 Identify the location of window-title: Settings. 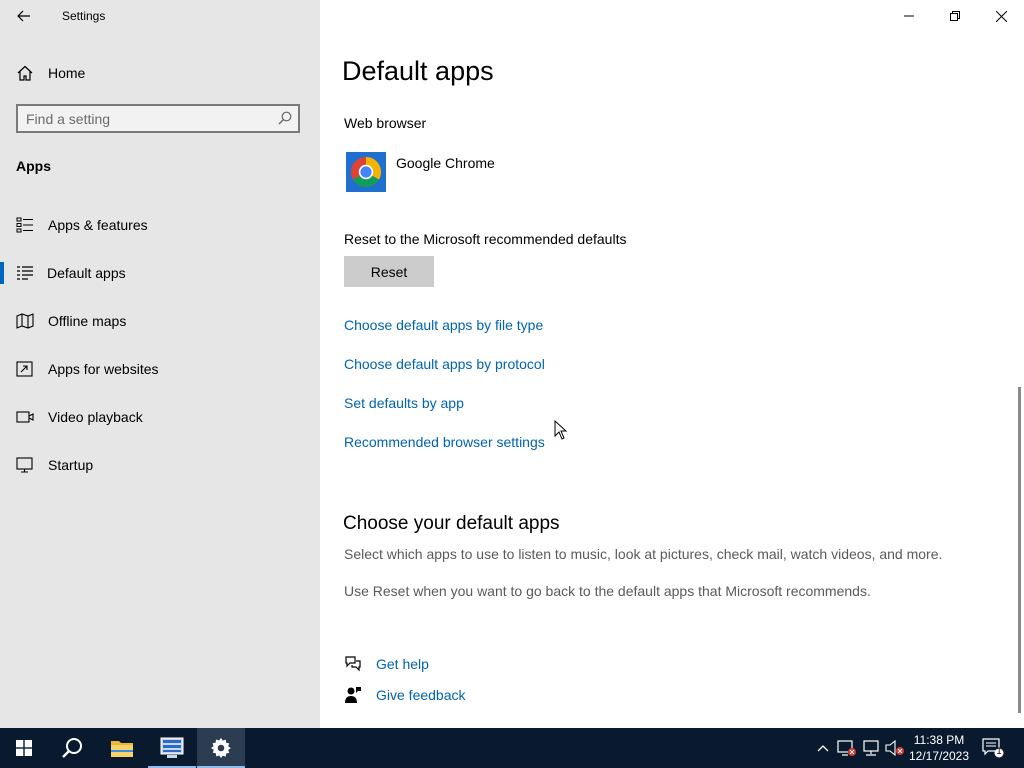
(84, 16).